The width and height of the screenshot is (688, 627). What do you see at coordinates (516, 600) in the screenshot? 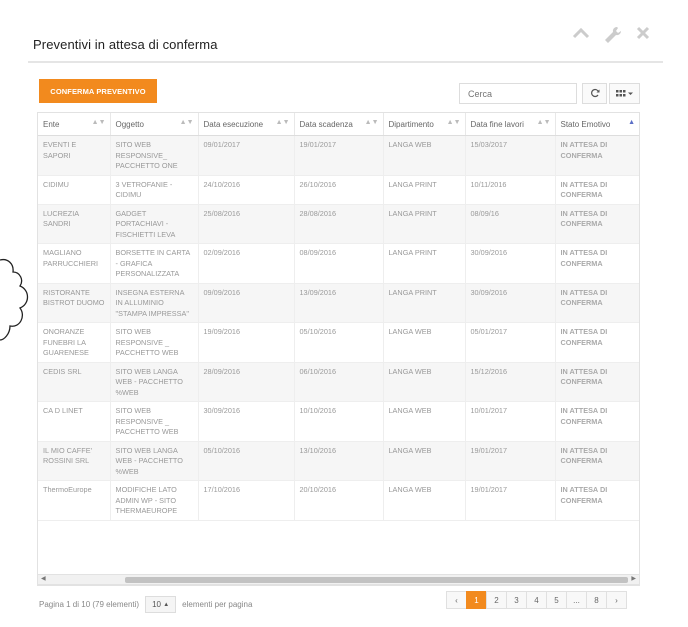
I see `page-button-3: 3` at bounding box center [516, 600].